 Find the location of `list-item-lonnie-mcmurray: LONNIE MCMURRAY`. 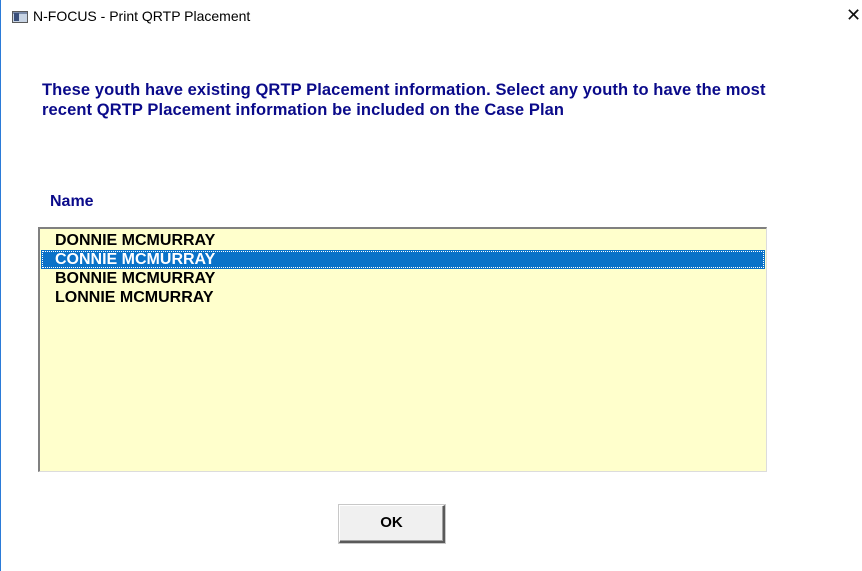

list-item-lonnie-mcmurray: LONNIE MCMURRAY is located at coordinates (403, 297).